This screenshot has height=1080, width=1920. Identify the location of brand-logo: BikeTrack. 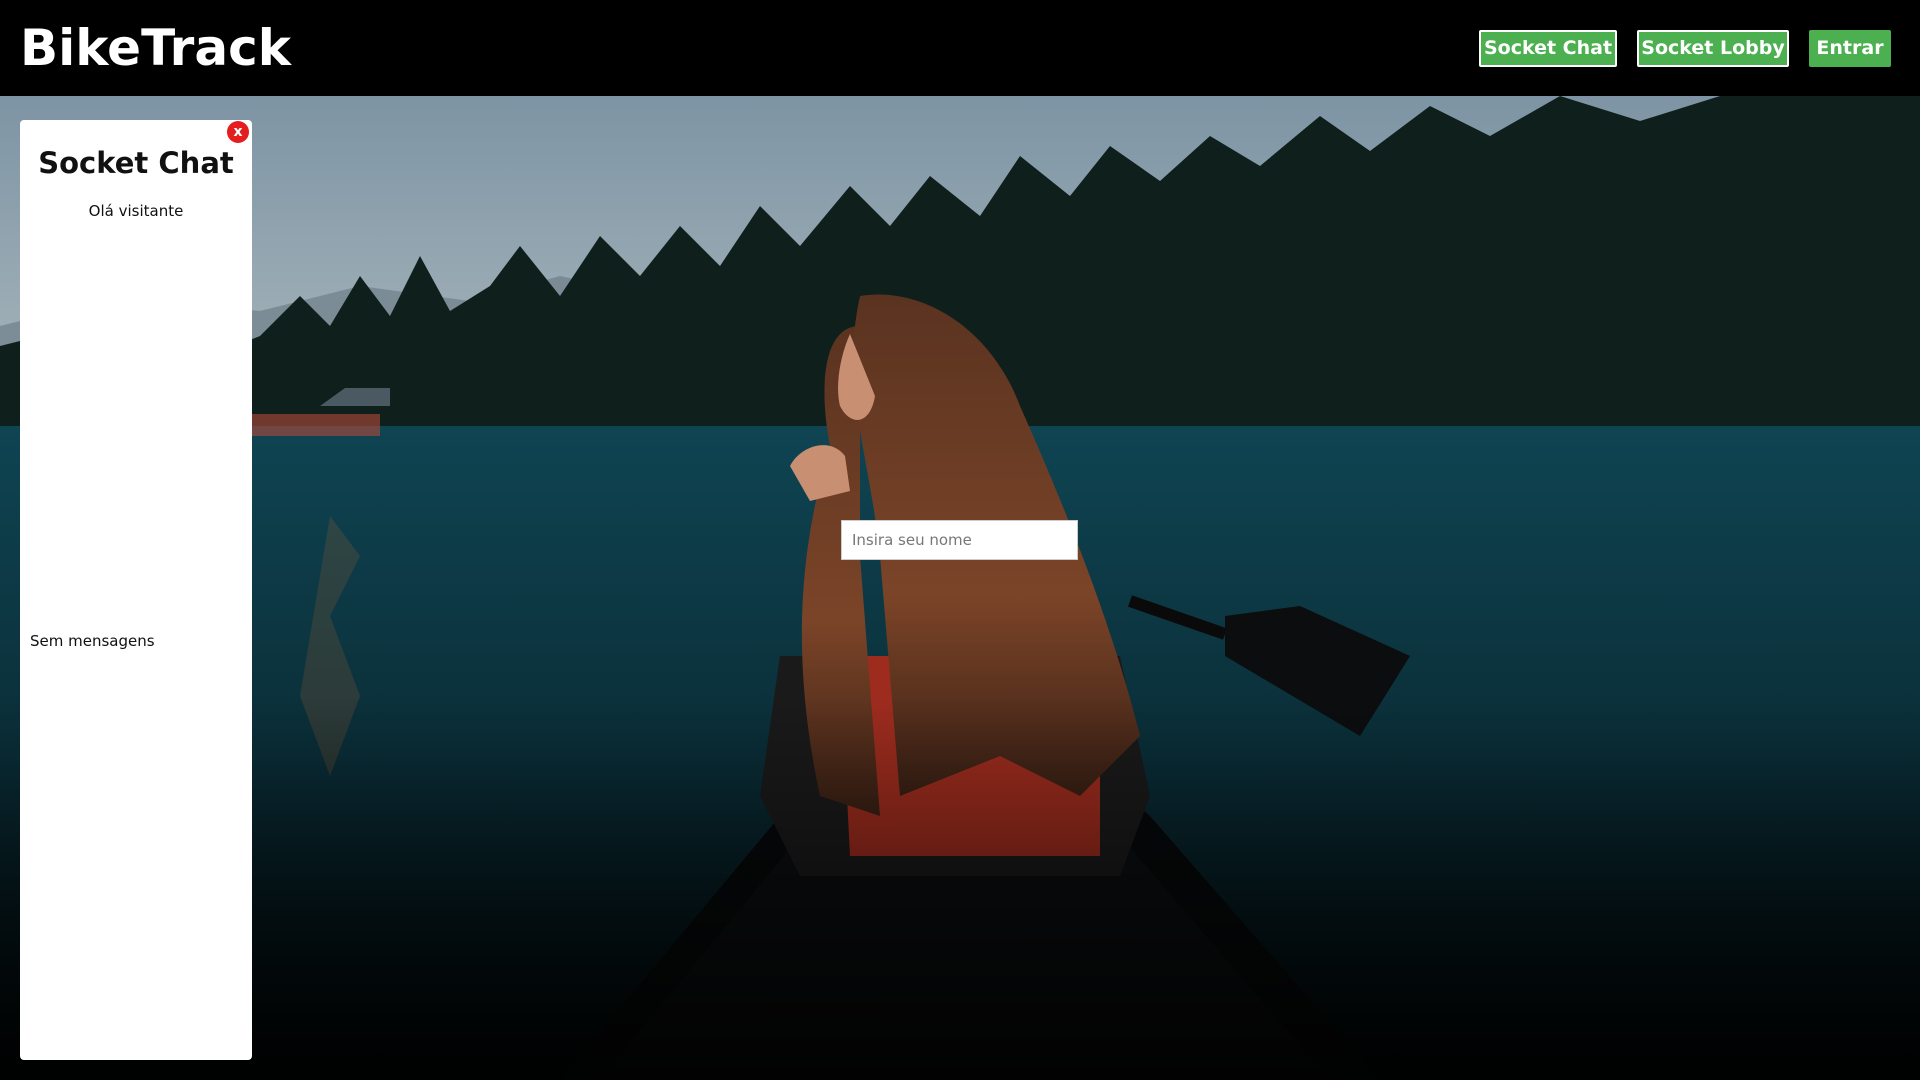
(155, 48).